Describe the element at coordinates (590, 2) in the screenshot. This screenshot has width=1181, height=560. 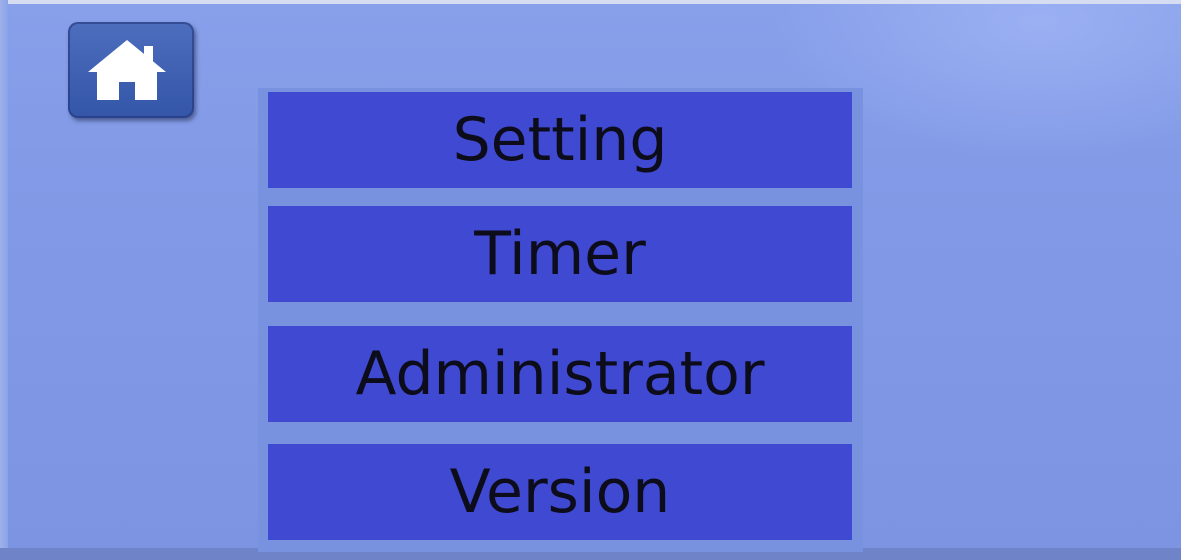
I see `screen-bezel-top` at that location.